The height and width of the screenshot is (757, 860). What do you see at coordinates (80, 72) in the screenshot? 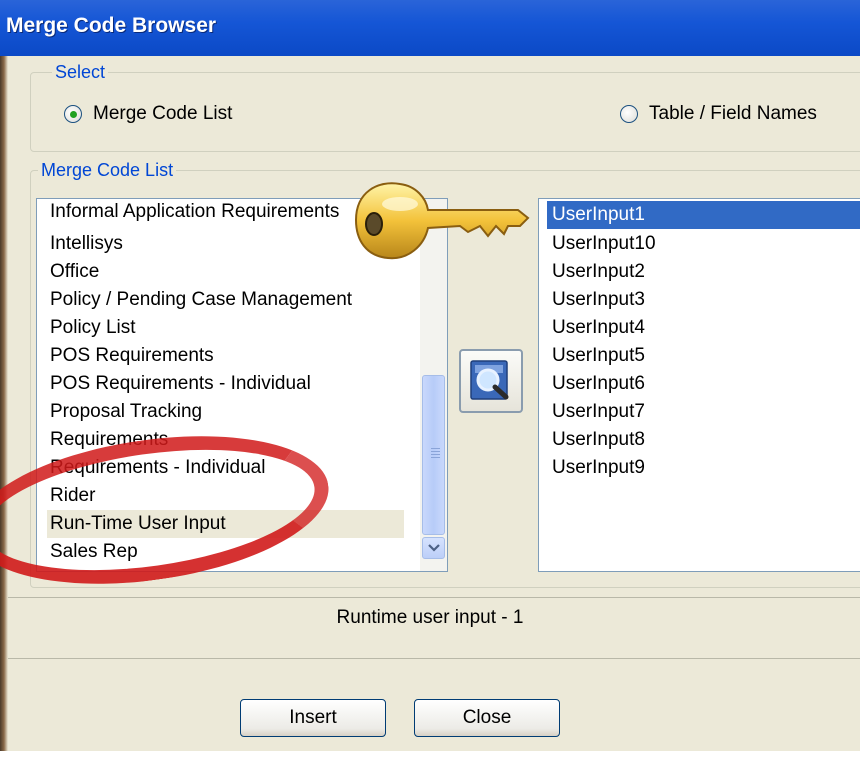
I see `select-group-label: Select` at bounding box center [80, 72].